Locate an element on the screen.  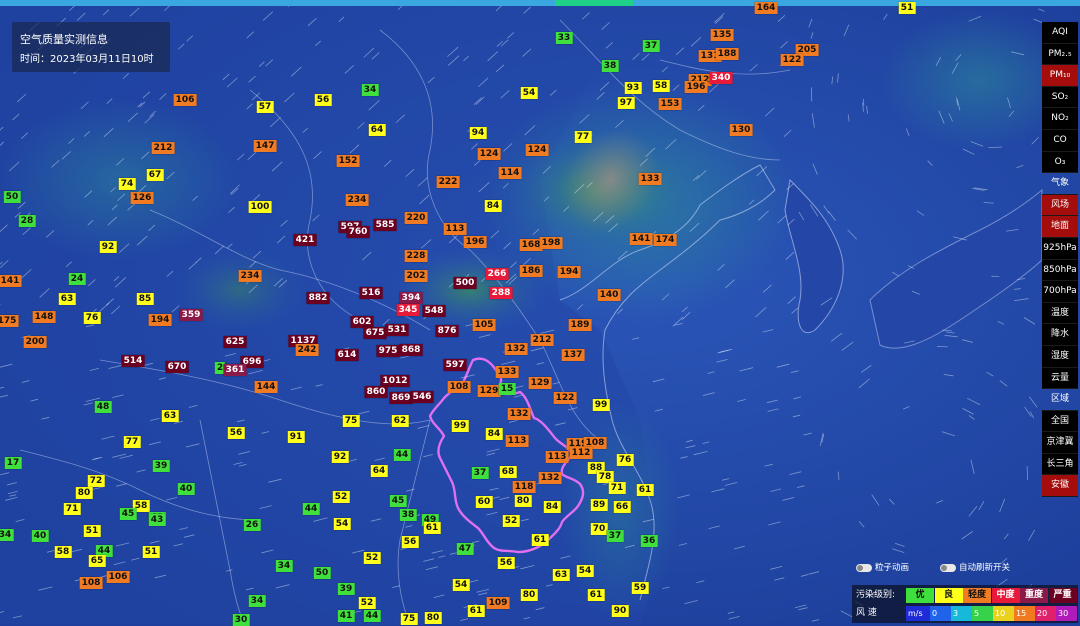
region-yangtze-delta-button: 长三角 is located at coordinates (1060, 465).